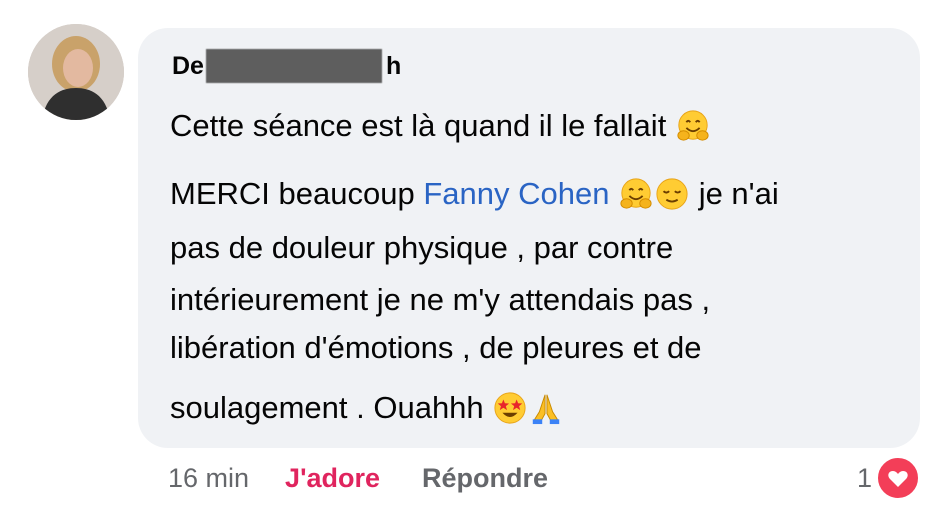 The image size is (936, 510). Describe the element at coordinates (422, 247) in the screenshot. I see `comment-line-3: pas de douleur physique , par contre` at that location.